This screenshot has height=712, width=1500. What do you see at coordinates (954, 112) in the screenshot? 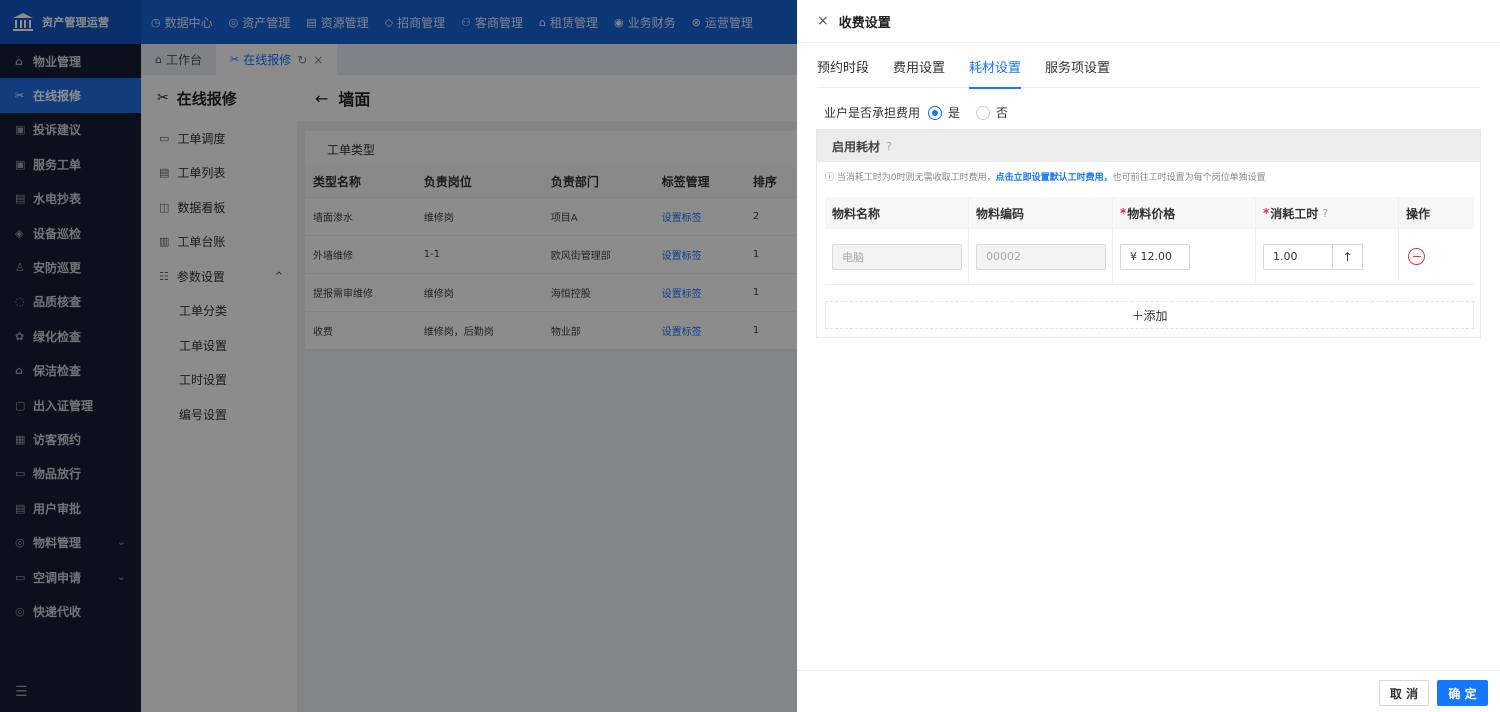
I see `radio-yes-label: 是` at bounding box center [954, 112].